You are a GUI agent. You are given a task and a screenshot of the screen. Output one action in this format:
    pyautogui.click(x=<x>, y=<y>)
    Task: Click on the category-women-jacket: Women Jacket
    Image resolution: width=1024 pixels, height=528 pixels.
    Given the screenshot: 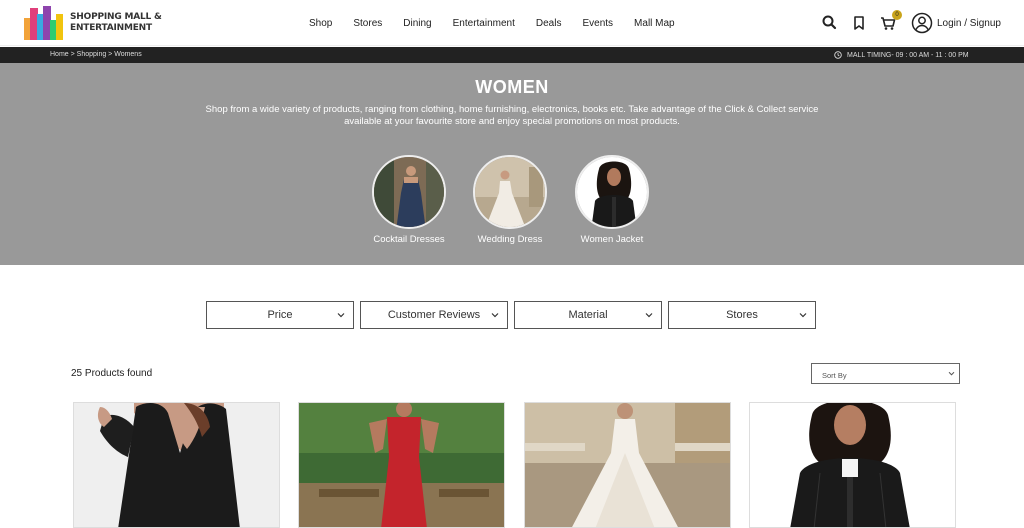 What is the action you would take?
    pyautogui.click(x=612, y=200)
    